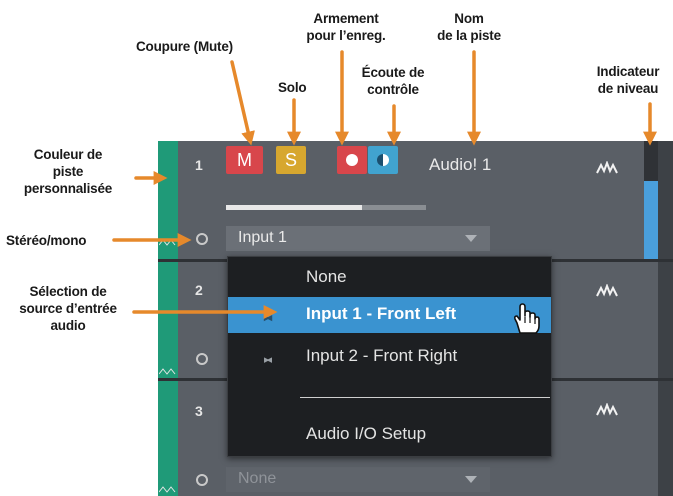 Image resolution: width=673 pixels, height=496 pixels. Describe the element at coordinates (358, 238) in the screenshot. I see `input-selector: Input 1` at that location.